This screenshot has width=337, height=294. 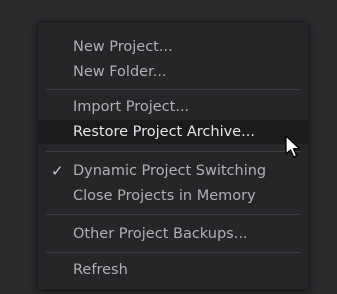 I want to click on menu-item-refresh: Refresh, so click(x=173, y=270).